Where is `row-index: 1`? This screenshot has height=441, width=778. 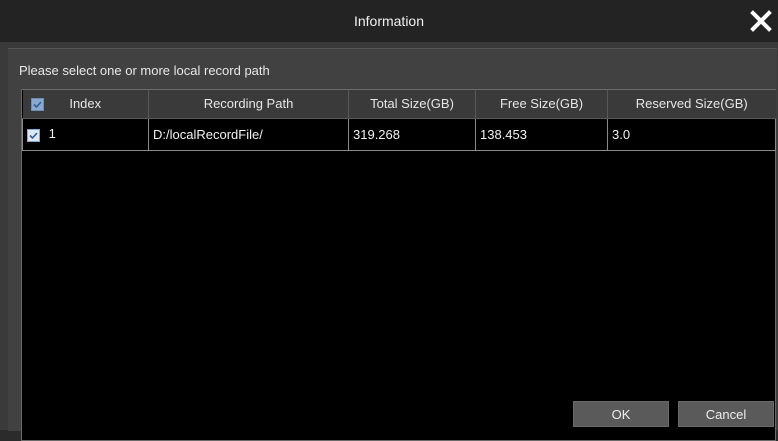
row-index: 1 is located at coordinates (52, 134).